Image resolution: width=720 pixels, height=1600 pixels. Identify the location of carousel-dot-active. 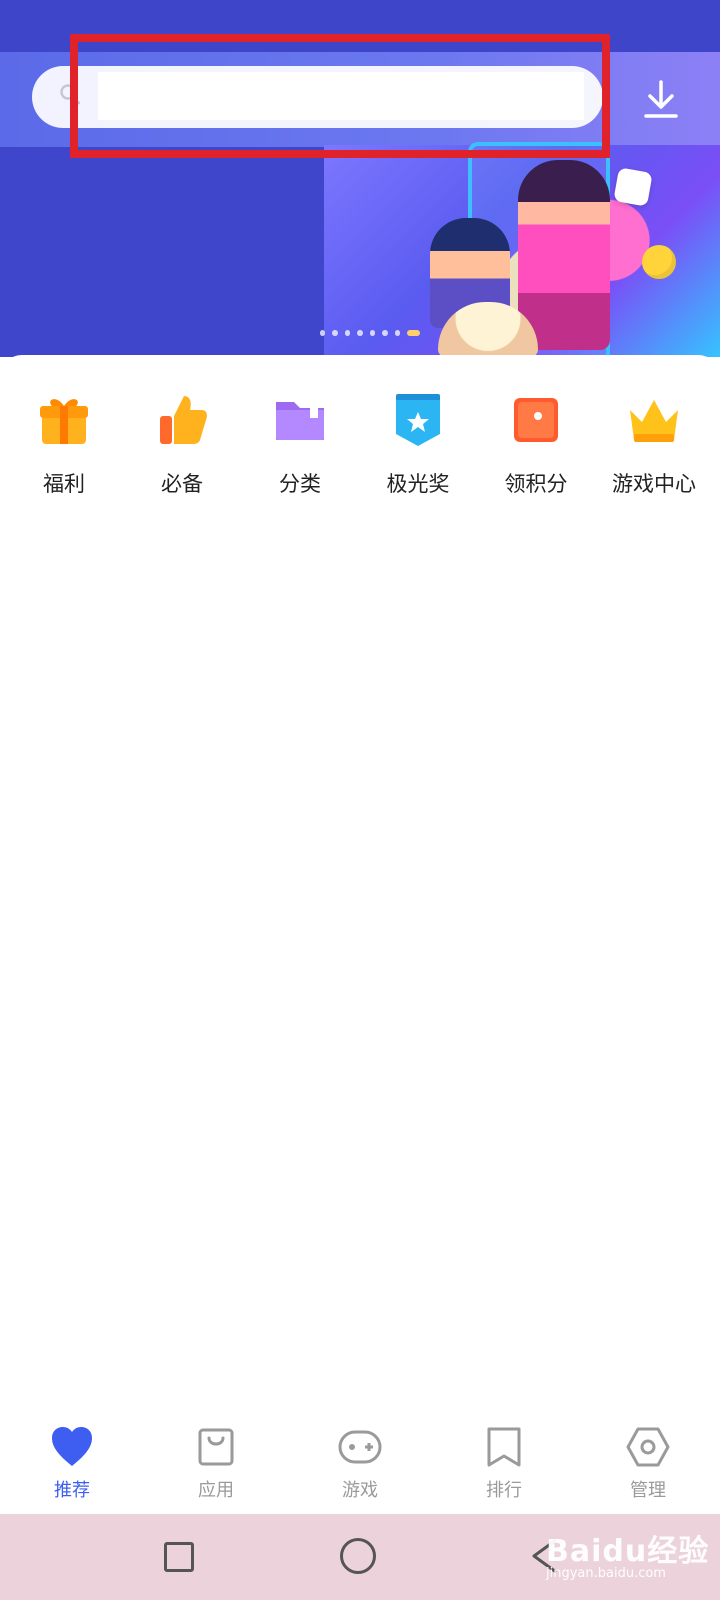
(414, 333).